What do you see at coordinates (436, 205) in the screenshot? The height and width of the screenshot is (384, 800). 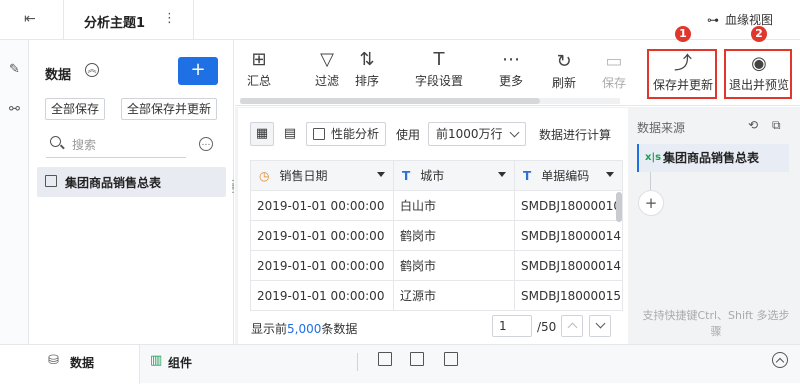 I see `table-row: 2019-01-01 00:00:00 白山市 SMDBJ18000010` at bounding box center [436, 205].